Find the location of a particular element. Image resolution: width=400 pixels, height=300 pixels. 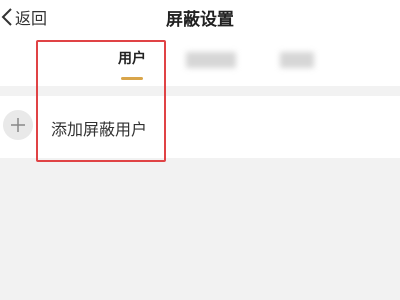

header-bar: 返回 屏蔽设置 is located at coordinates (200, 17).